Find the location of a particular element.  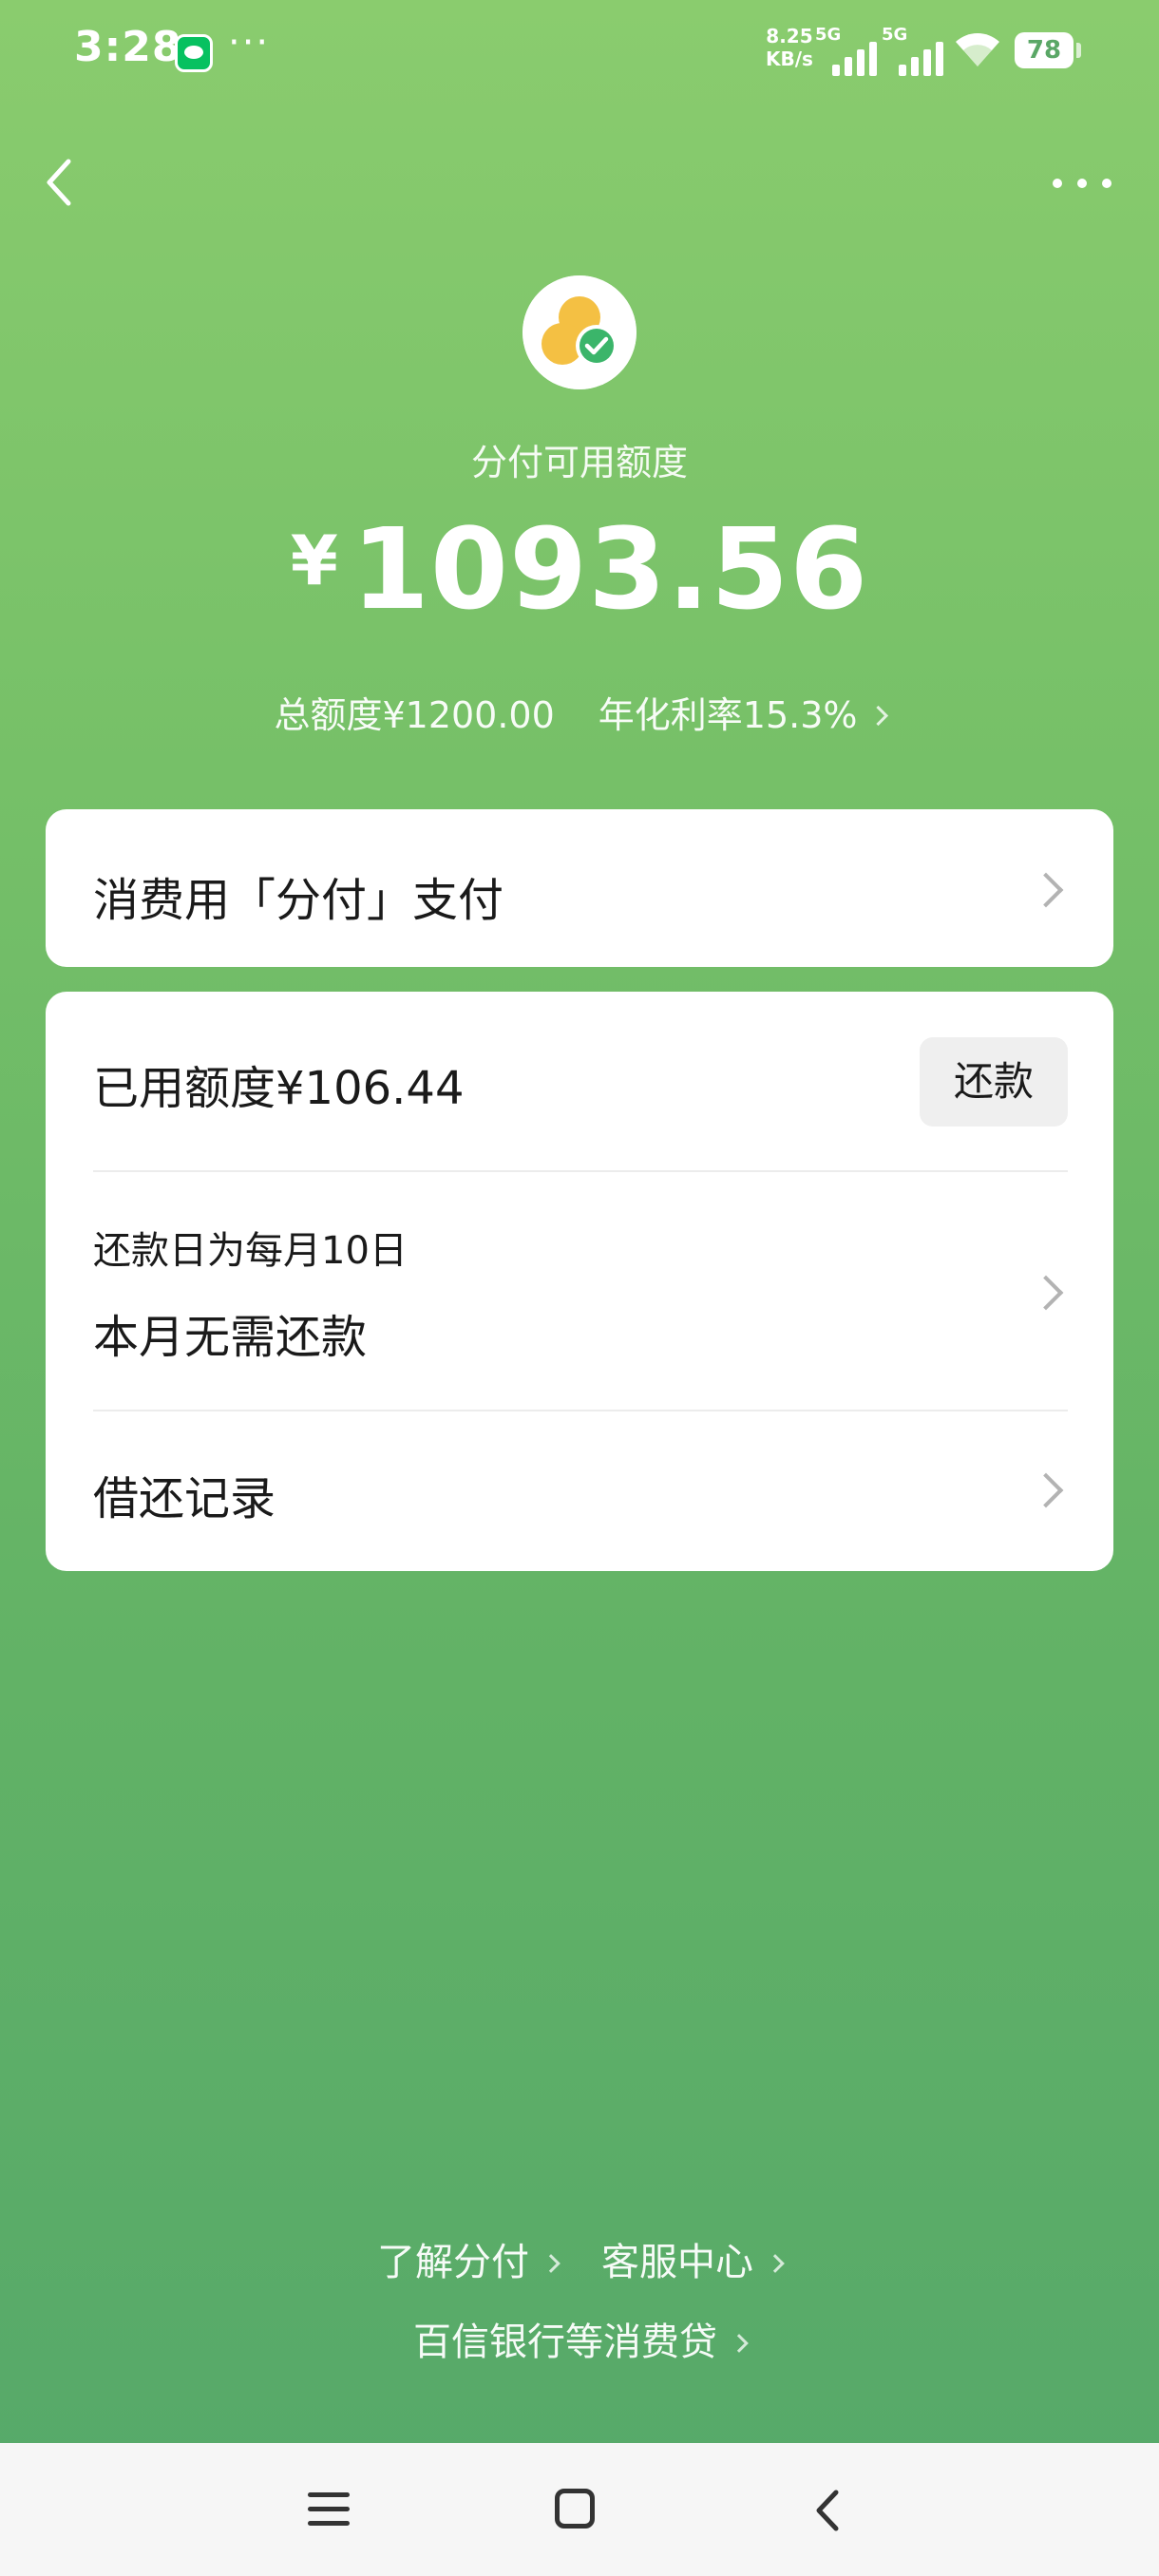

network-speed: 8.25 KB/s is located at coordinates (789, 47).